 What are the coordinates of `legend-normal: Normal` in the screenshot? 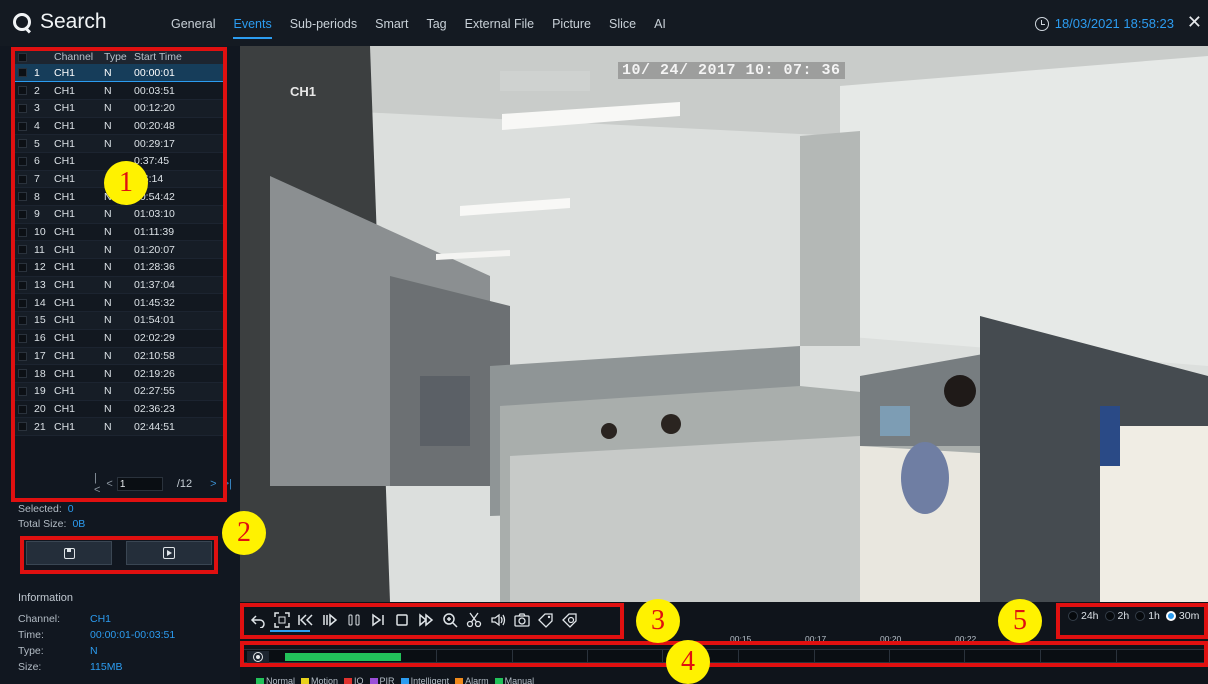 It's located at (275, 680).